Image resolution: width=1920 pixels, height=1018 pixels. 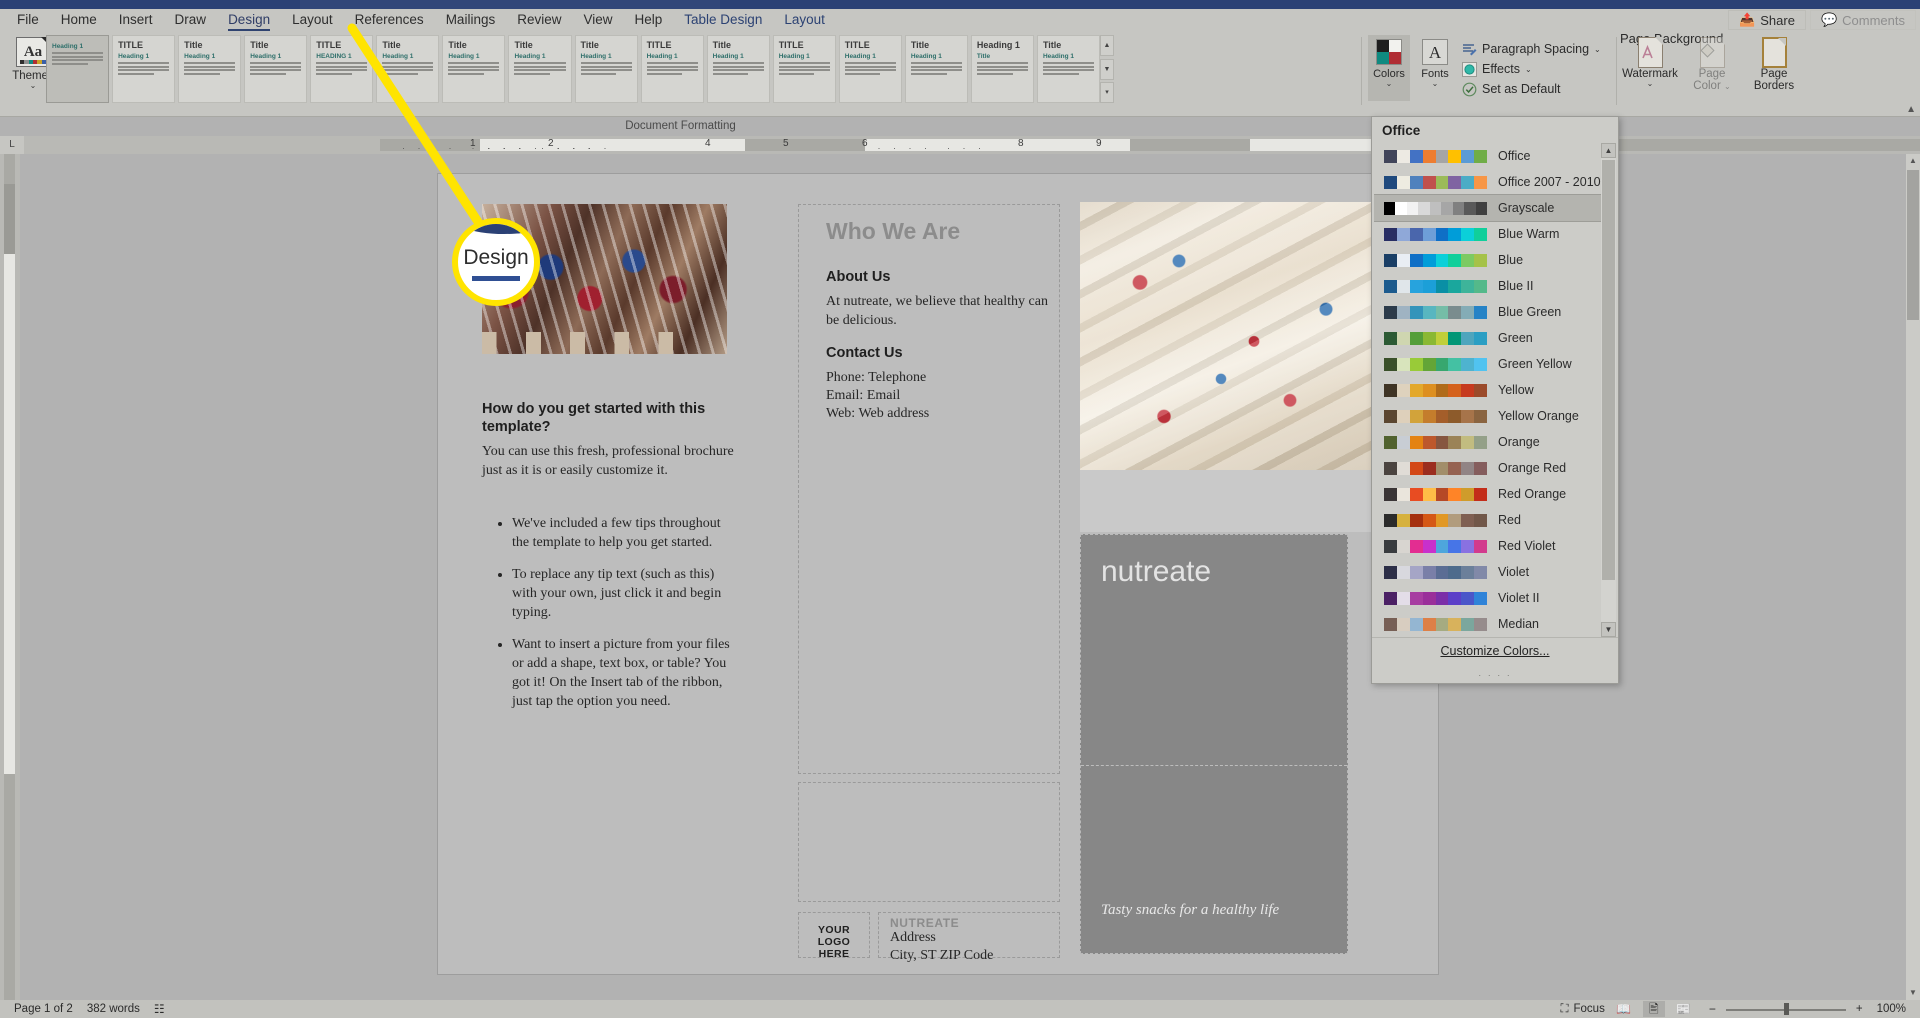 I want to click on tab-review: Review, so click(x=539, y=20).